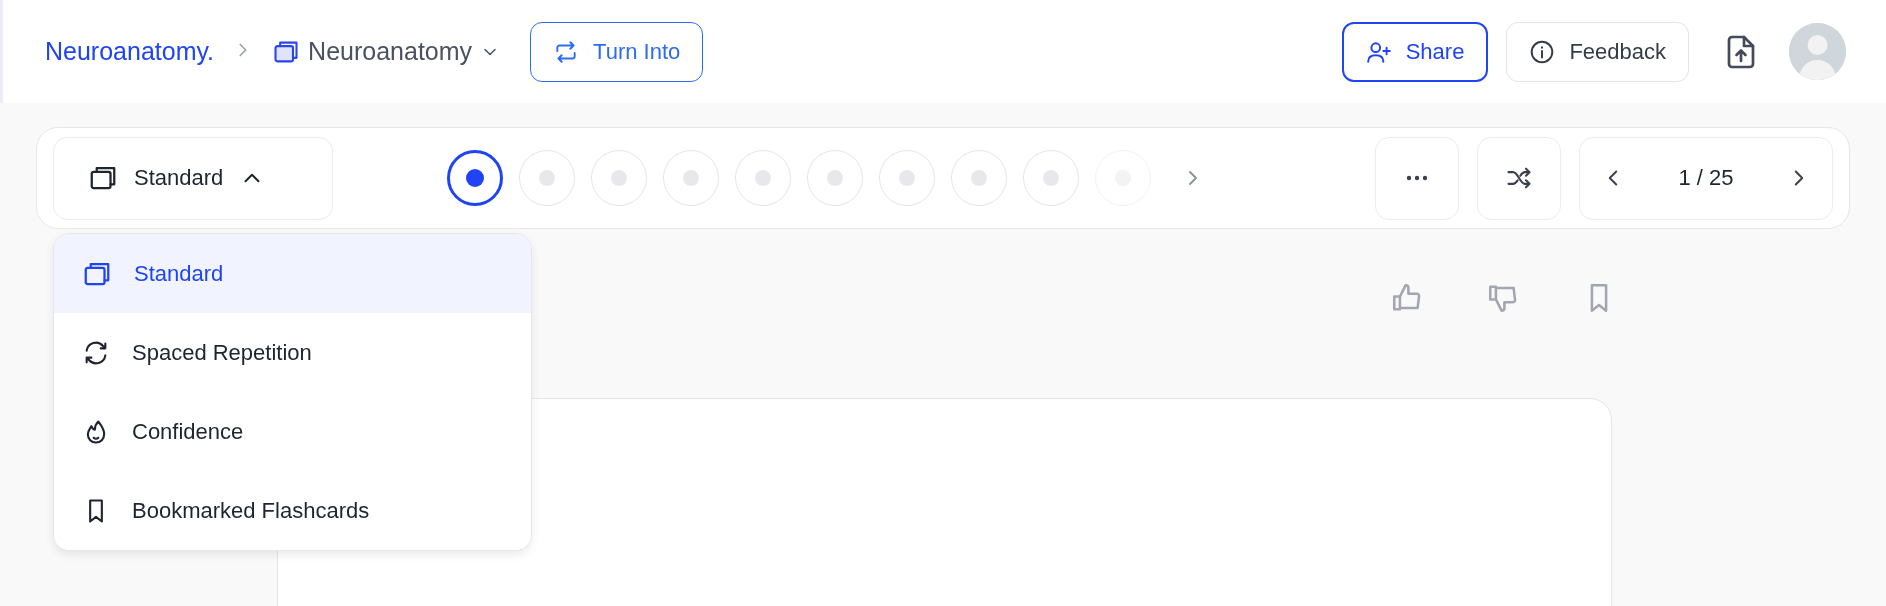 The height and width of the screenshot is (606, 1886). What do you see at coordinates (1415, 51) in the screenshot?
I see `share-button: Share` at bounding box center [1415, 51].